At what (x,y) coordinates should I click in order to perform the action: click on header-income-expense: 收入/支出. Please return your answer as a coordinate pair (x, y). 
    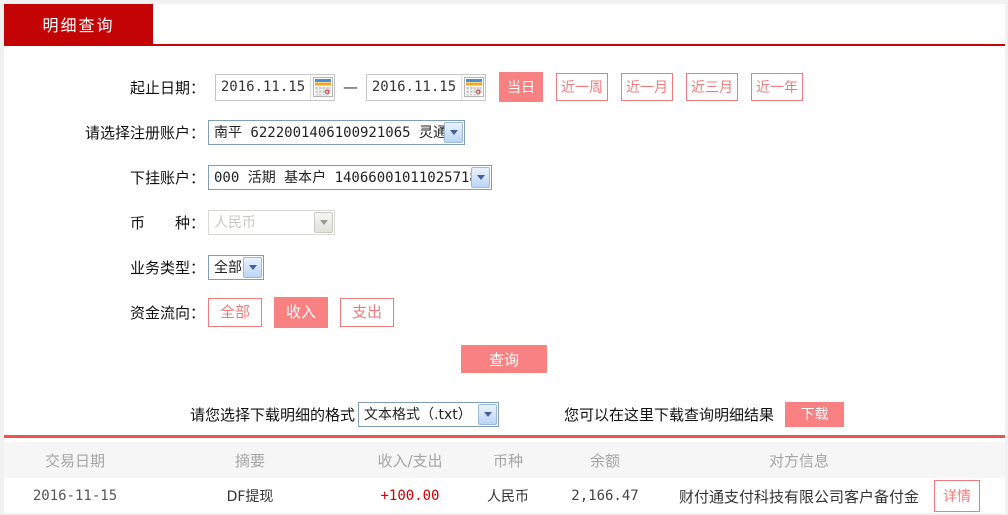
    Looking at the image, I should click on (410, 460).